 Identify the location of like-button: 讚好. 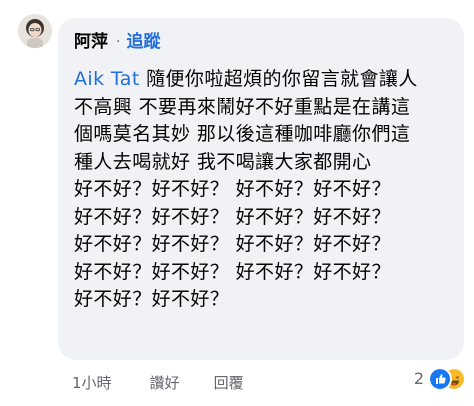
(165, 382).